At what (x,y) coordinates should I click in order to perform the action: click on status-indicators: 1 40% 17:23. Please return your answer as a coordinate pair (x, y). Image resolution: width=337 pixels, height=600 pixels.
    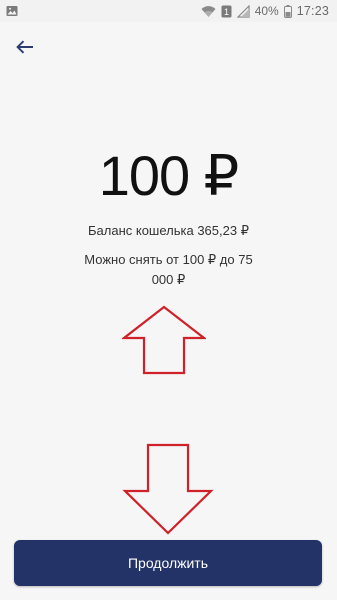
    Looking at the image, I should click on (265, 11).